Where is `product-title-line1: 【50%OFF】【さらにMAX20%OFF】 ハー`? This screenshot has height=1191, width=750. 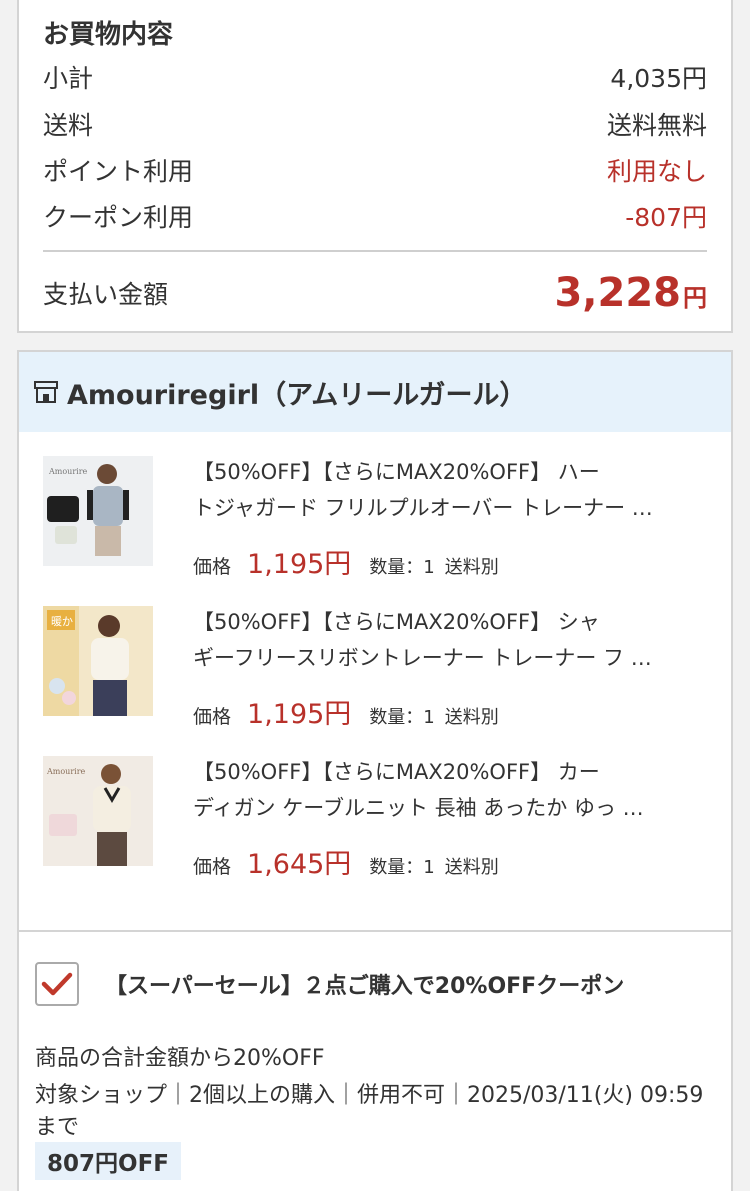
product-title-line1: 【50%OFF】【さらにMAX20%OFF】 ハー is located at coordinates (396, 472).